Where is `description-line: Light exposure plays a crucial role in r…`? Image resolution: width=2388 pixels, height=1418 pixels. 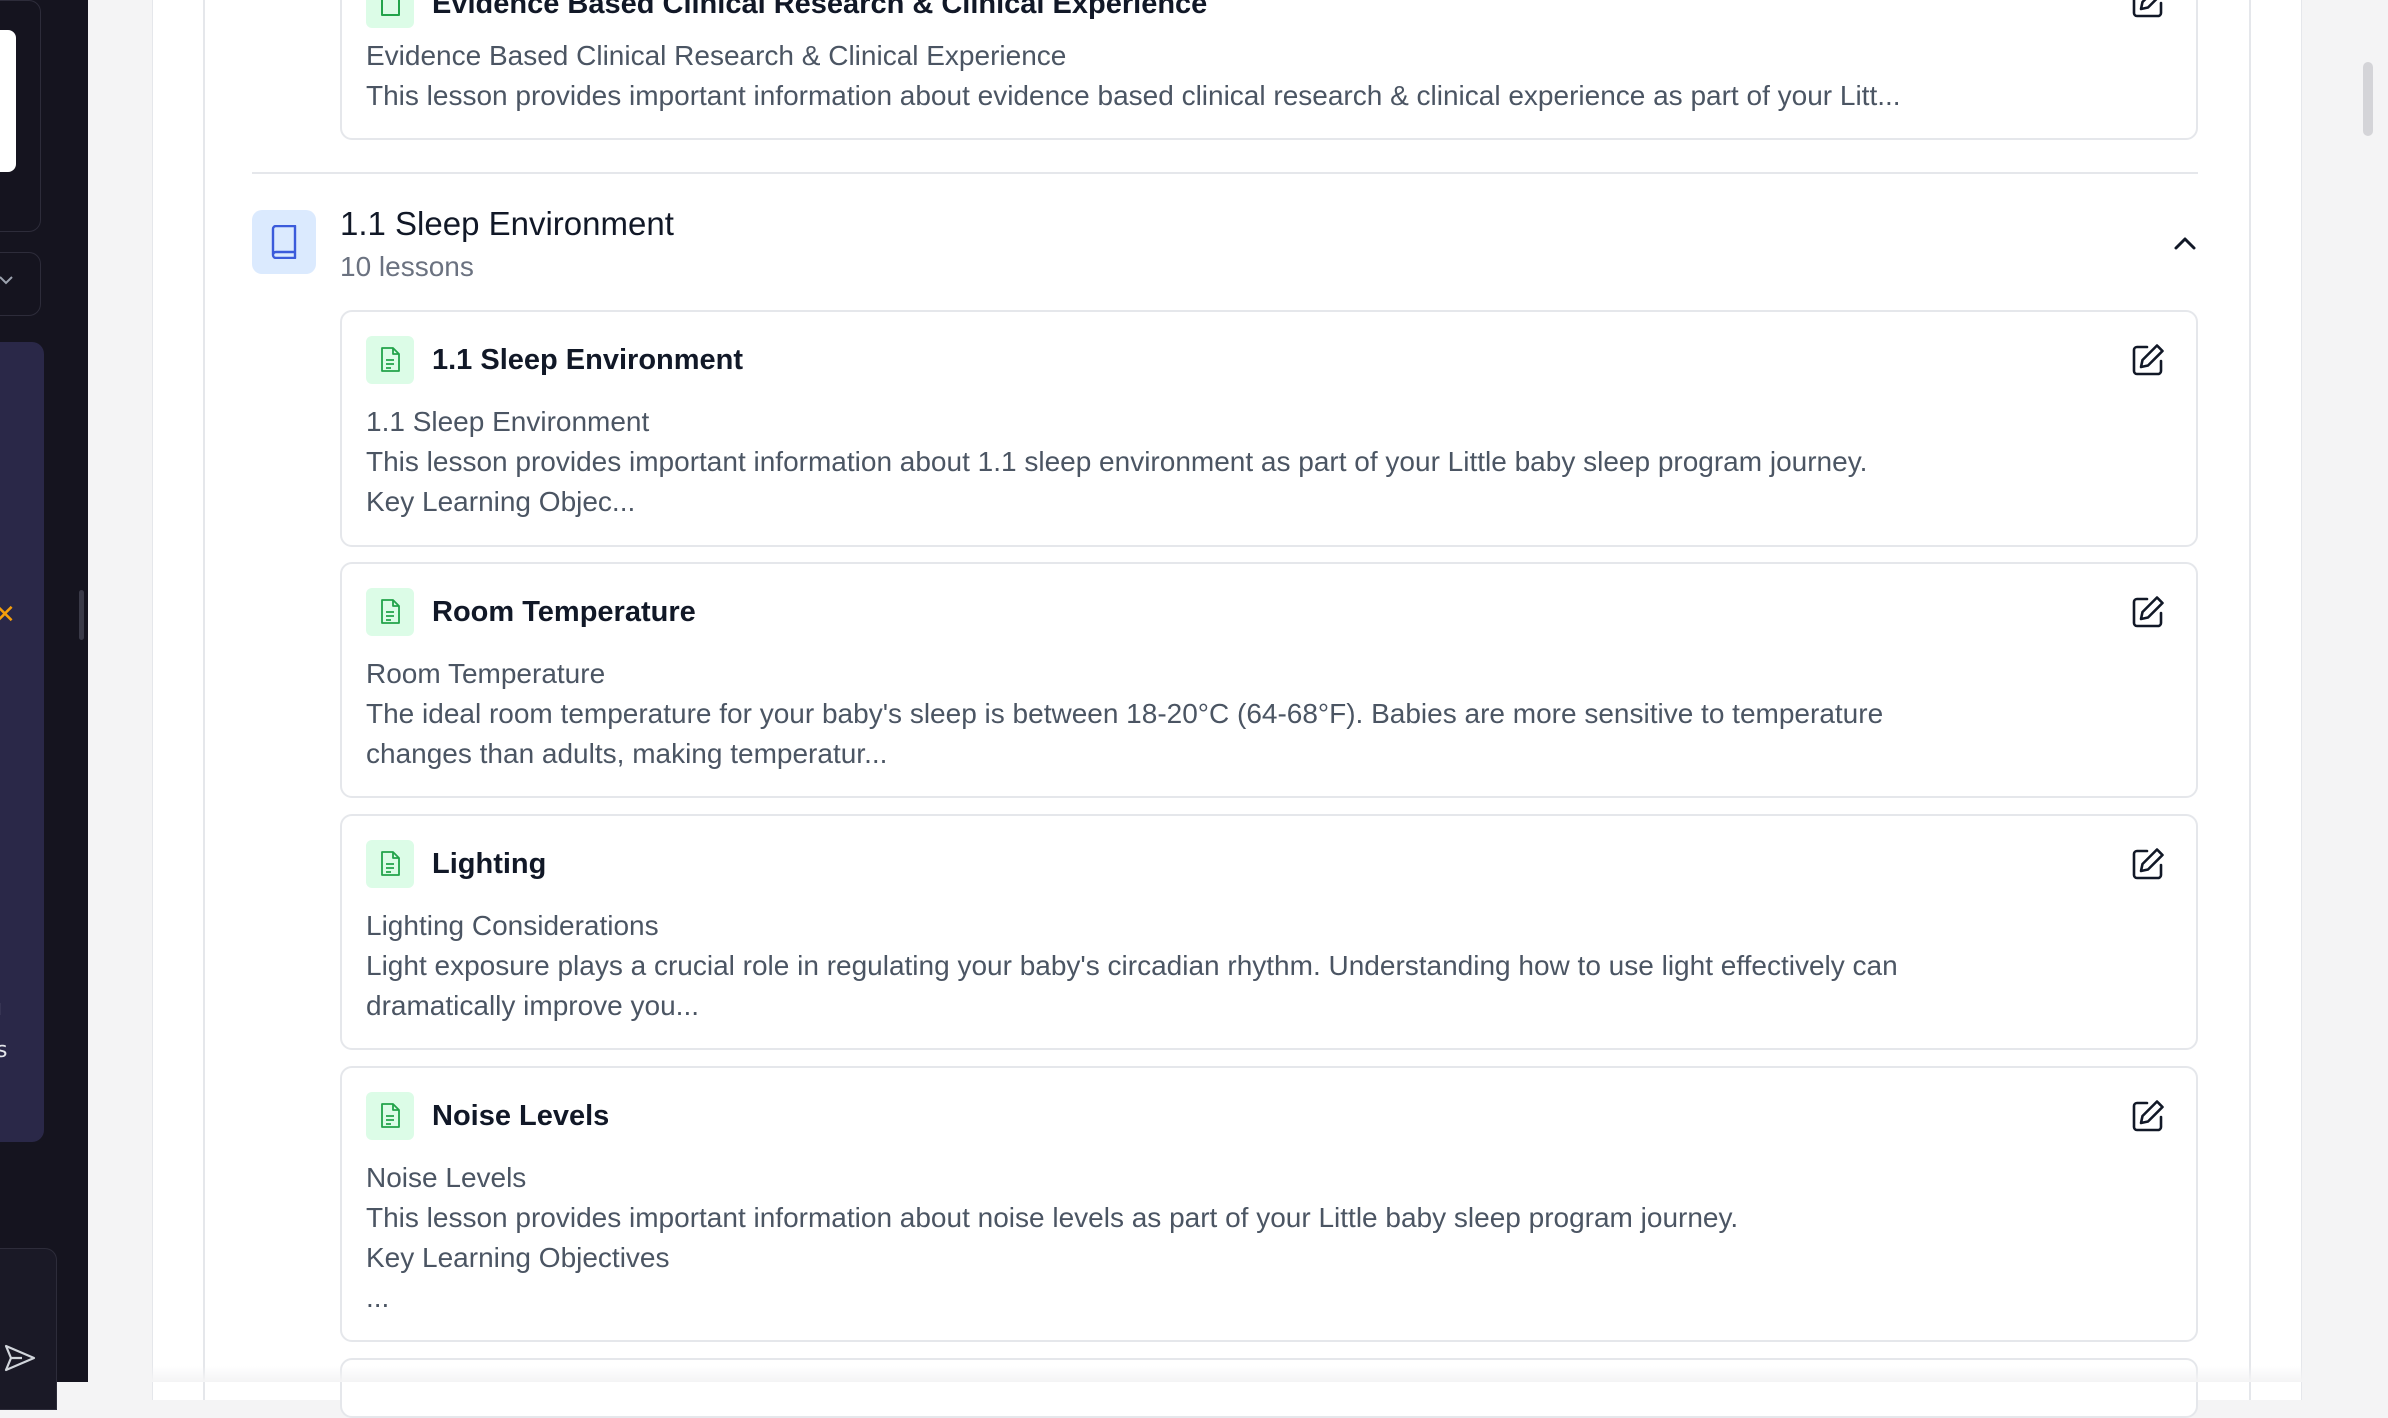
description-line: Light exposure plays a crucial role in r… is located at coordinates (1132, 965).